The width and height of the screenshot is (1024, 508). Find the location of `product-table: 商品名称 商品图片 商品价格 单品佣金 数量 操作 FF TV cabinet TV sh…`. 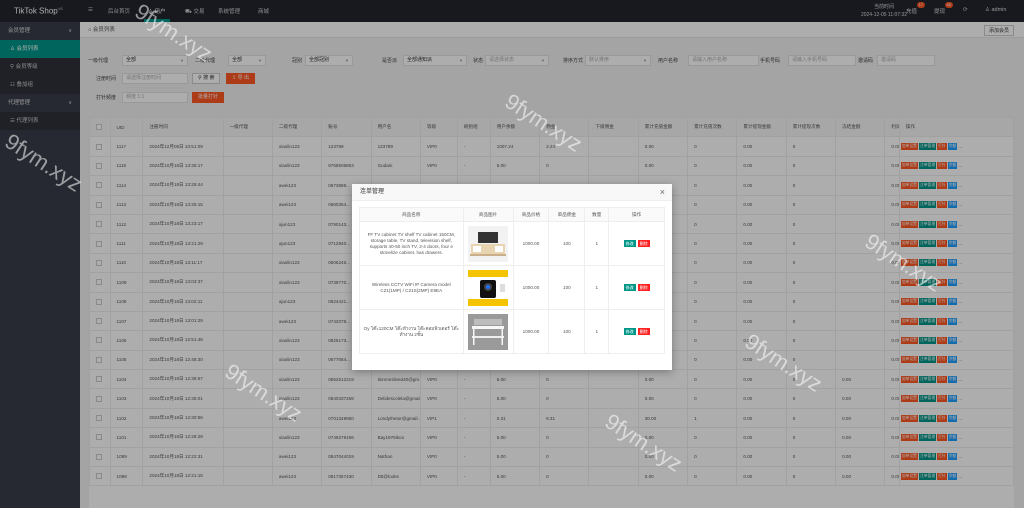

product-table: 商品名称 商品图片 商品价格 单品佣金 数量 操作 FF TV cabinet TV sh… is located at coordinates (512, 280).